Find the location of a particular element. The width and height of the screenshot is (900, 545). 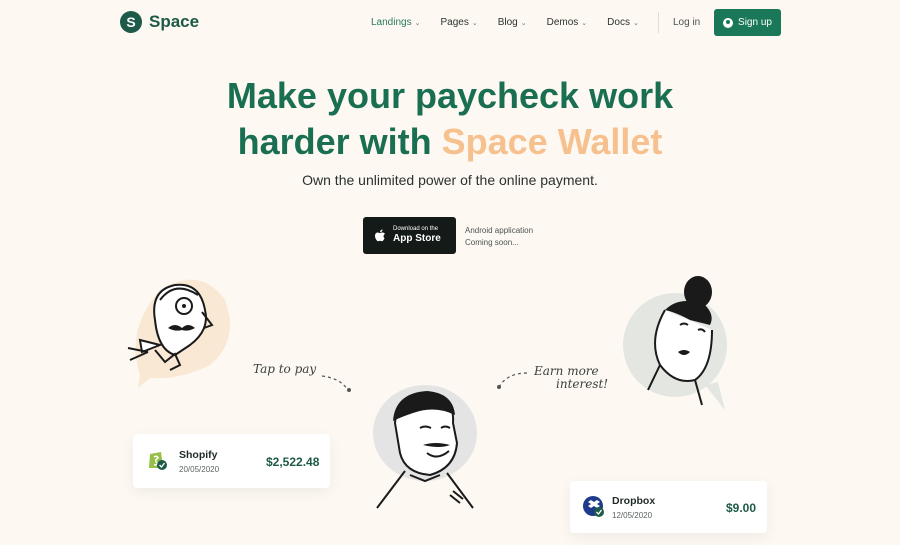

main-character-illustration is located at coordinates (425, 447).